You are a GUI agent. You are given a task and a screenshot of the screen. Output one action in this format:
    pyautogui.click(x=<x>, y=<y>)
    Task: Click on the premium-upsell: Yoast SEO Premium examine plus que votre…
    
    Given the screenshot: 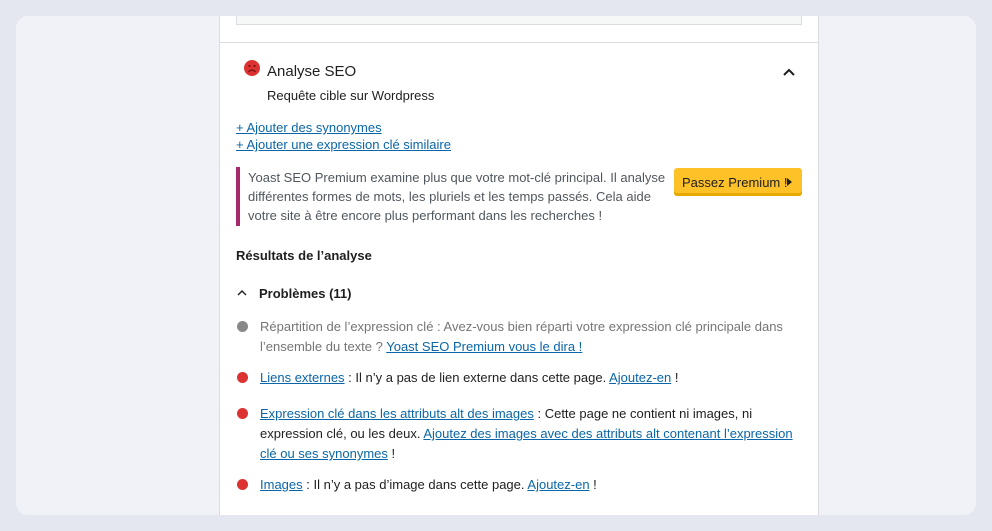 What is the action you would take?
    pyautogui.click(x=519, y=197)
    